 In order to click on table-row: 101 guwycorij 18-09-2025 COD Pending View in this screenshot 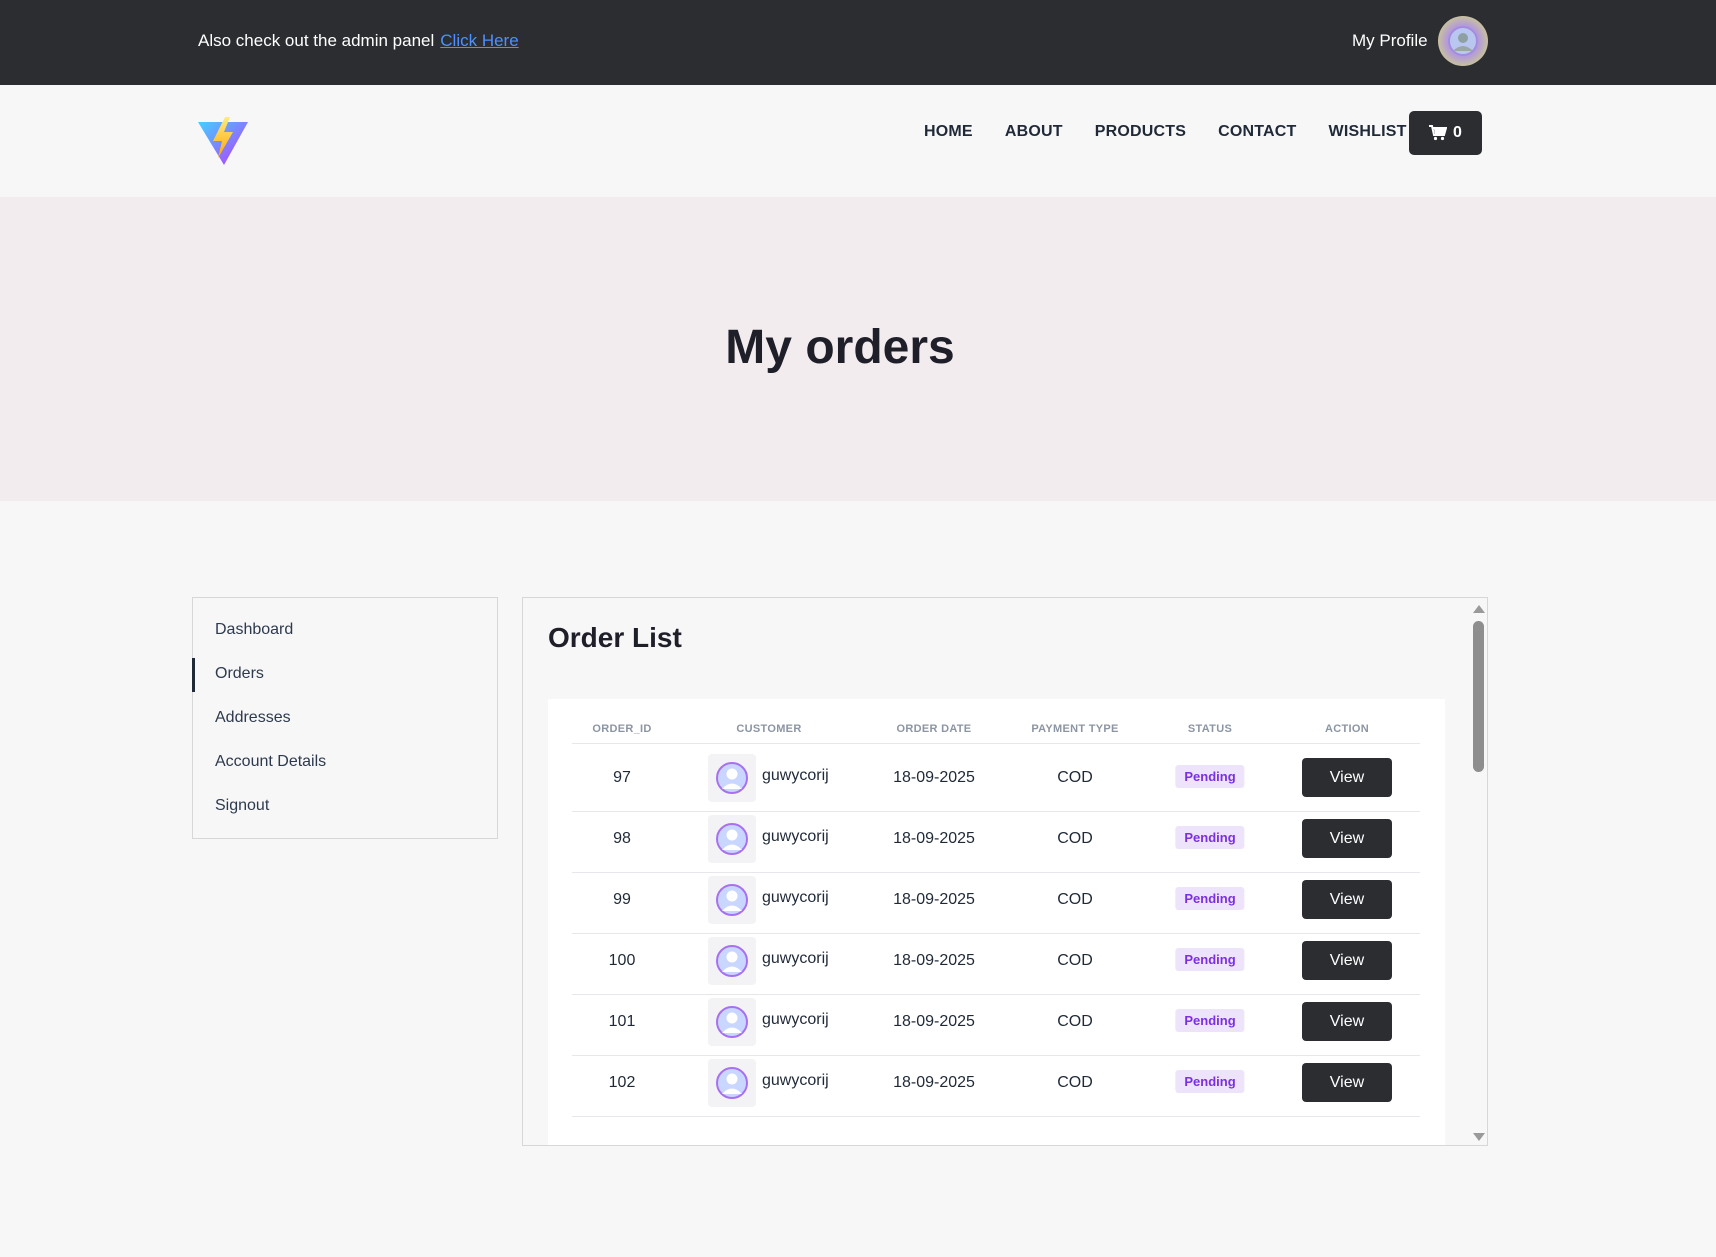, I will do `click(996, 1022)`.